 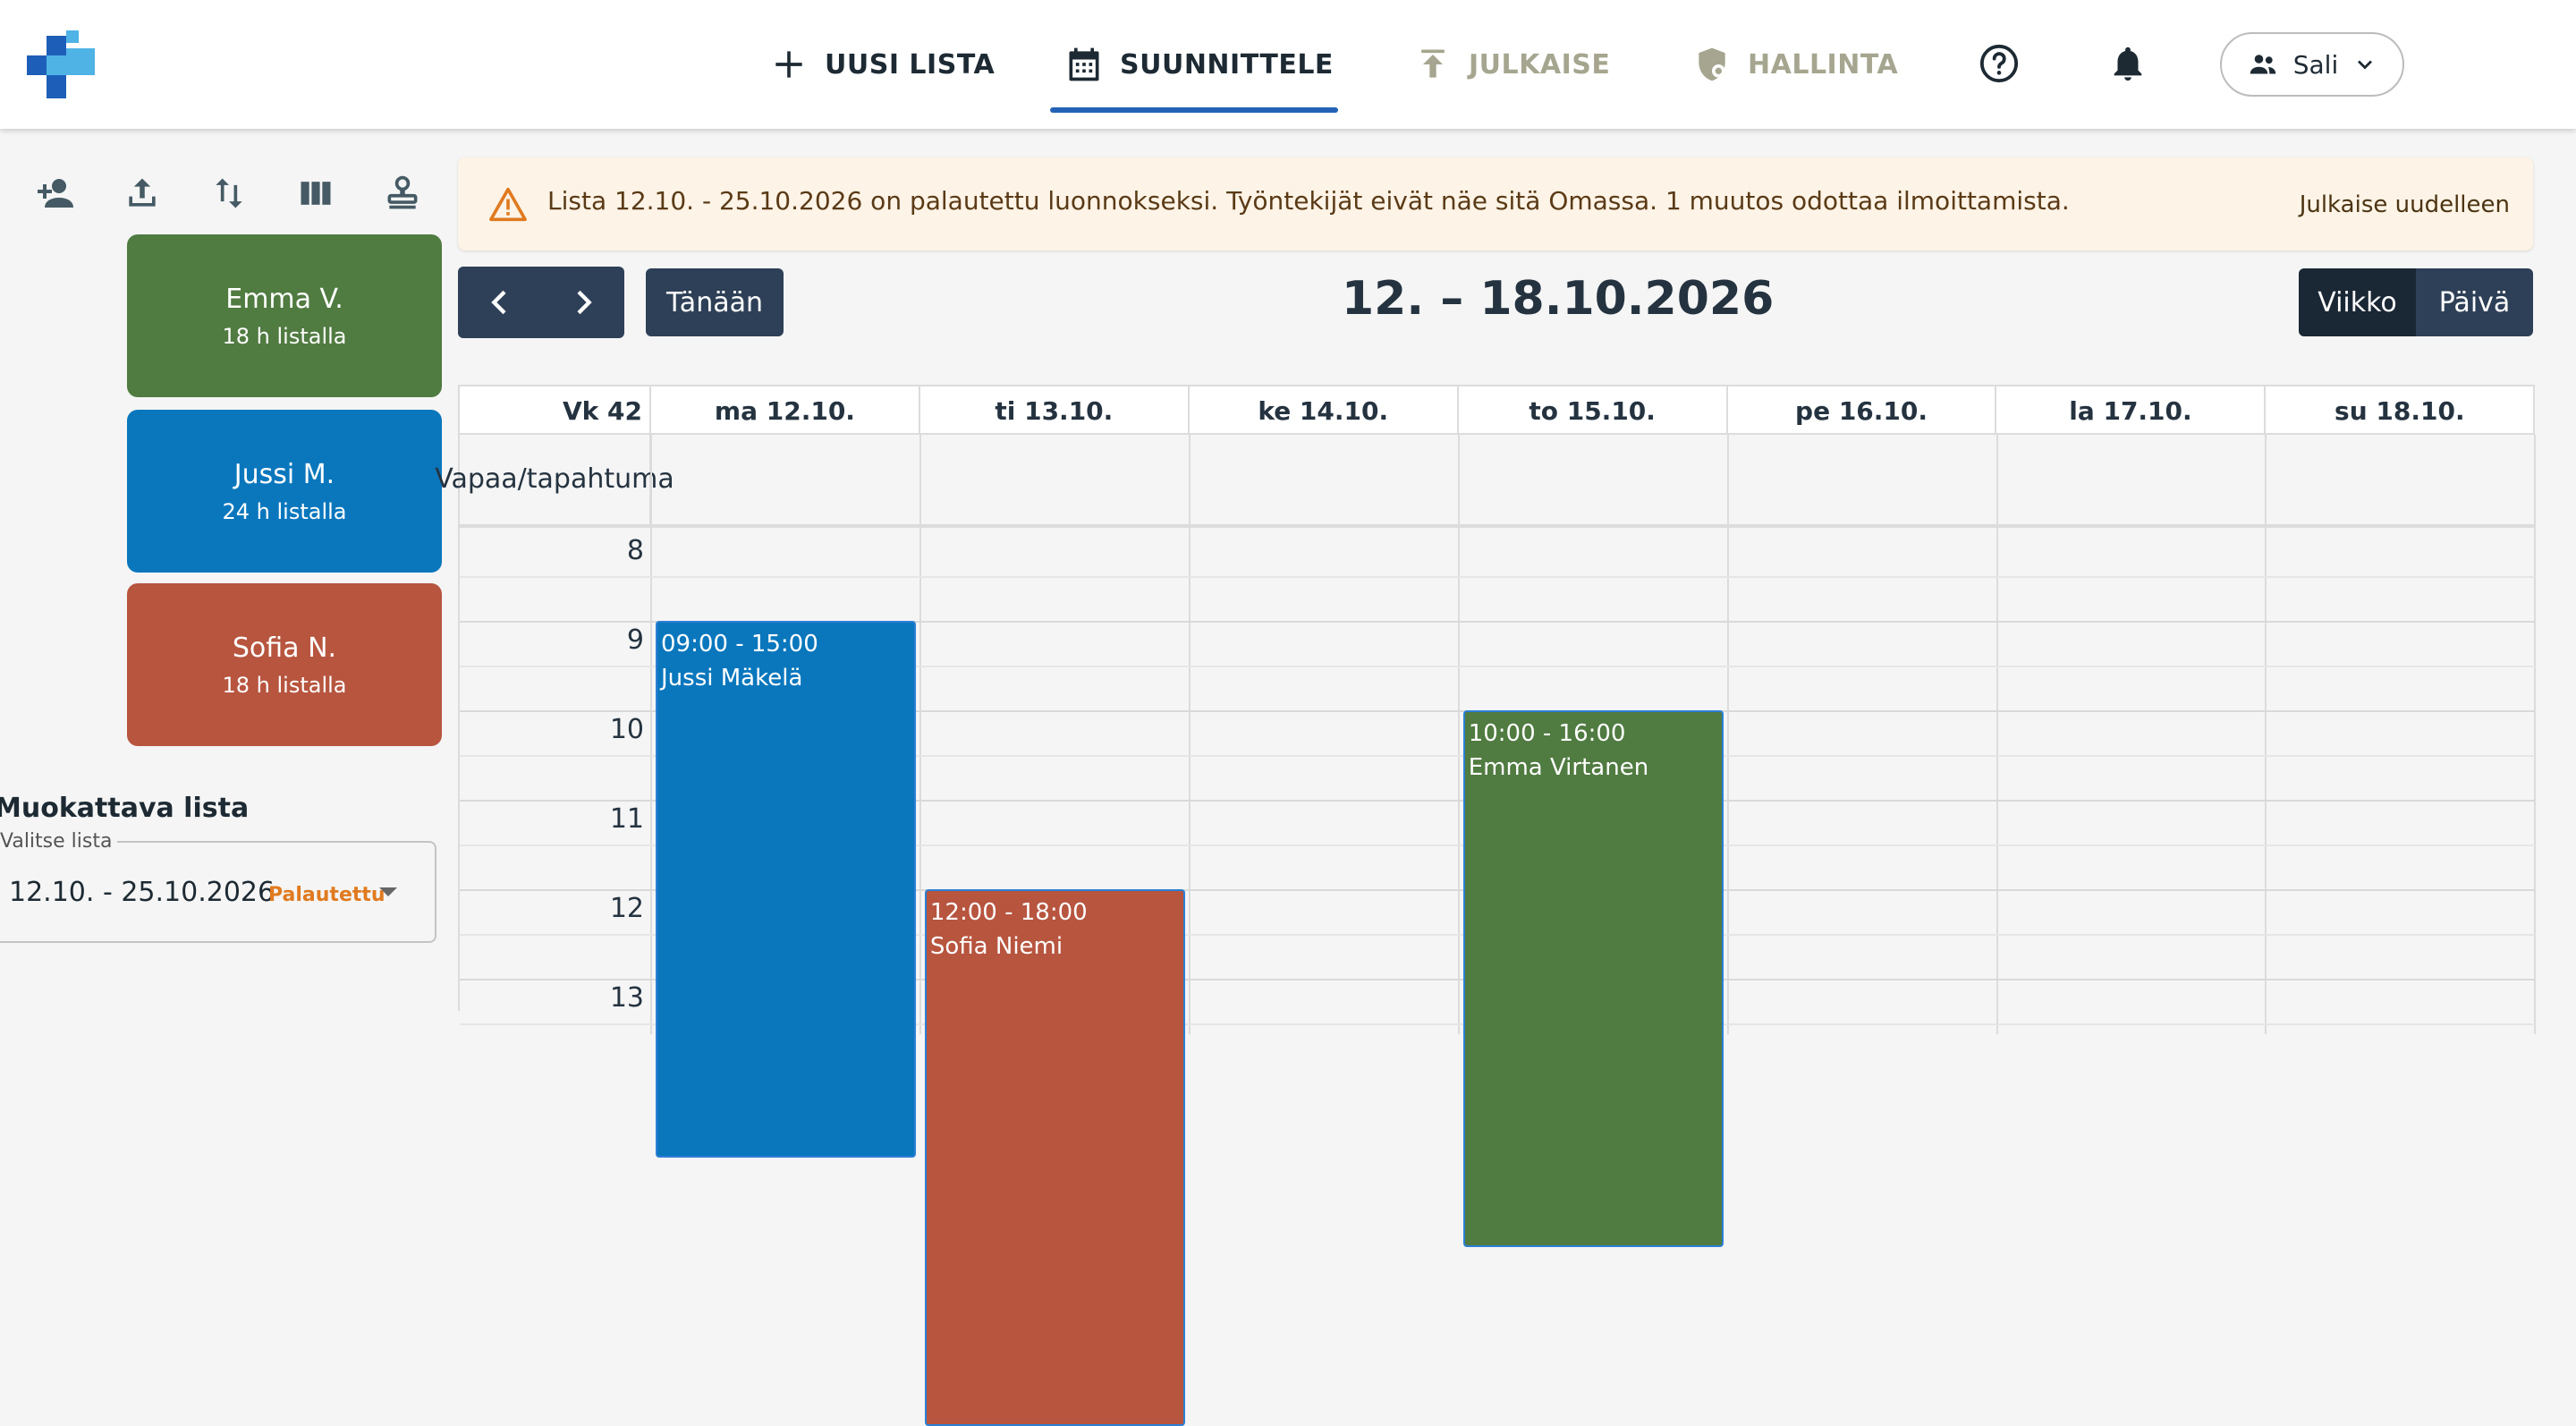 I want to click on day-header: ti 13.10., so click(x=1055, y=411).